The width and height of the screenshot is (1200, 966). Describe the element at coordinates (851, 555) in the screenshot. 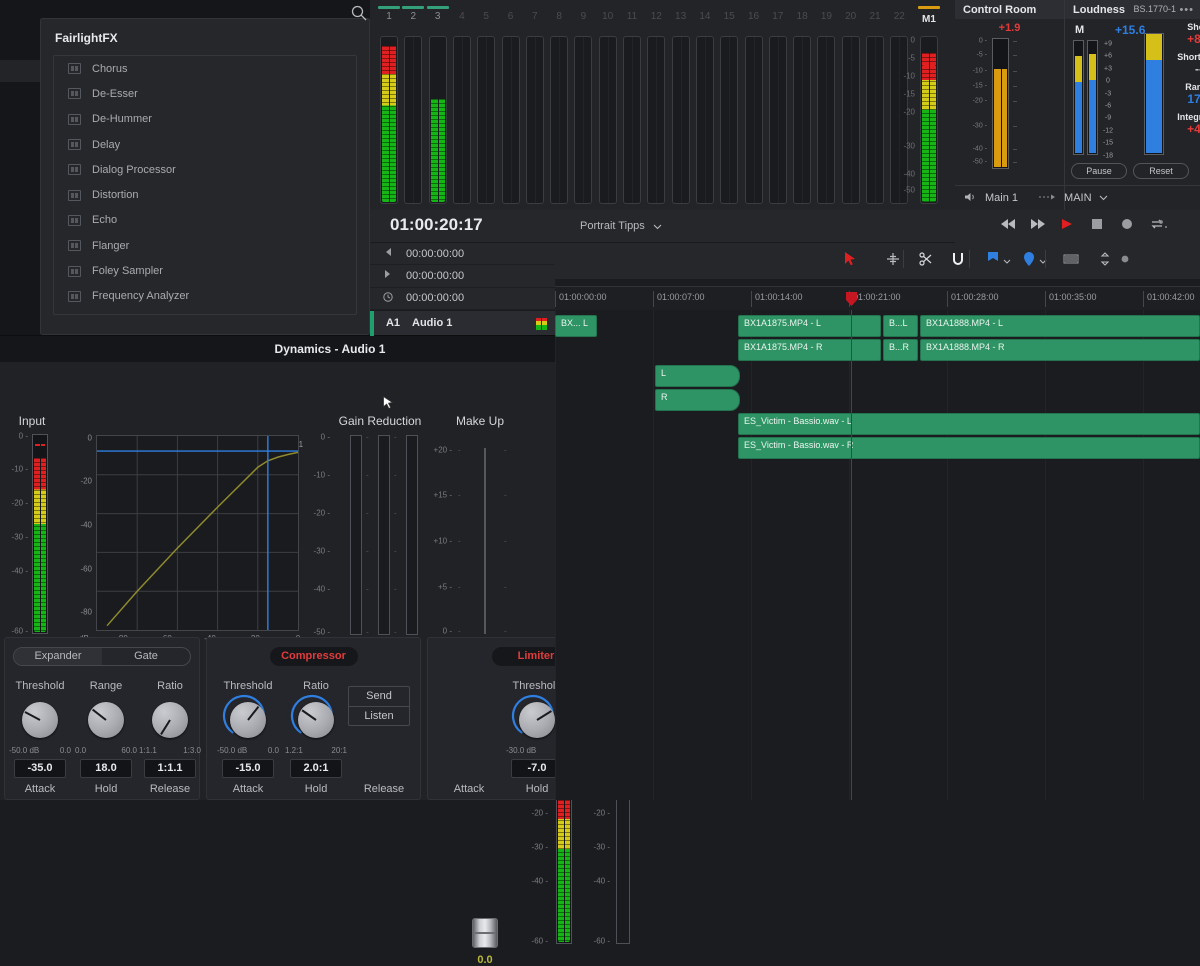

I see `playhead` at that location.